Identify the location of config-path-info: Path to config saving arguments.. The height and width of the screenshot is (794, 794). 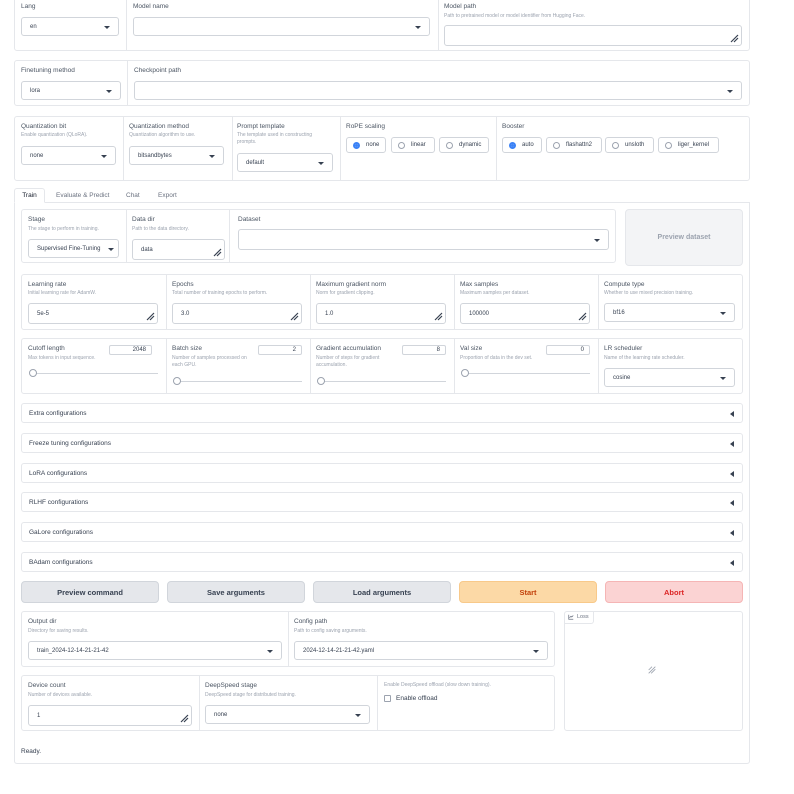
(330, 631).